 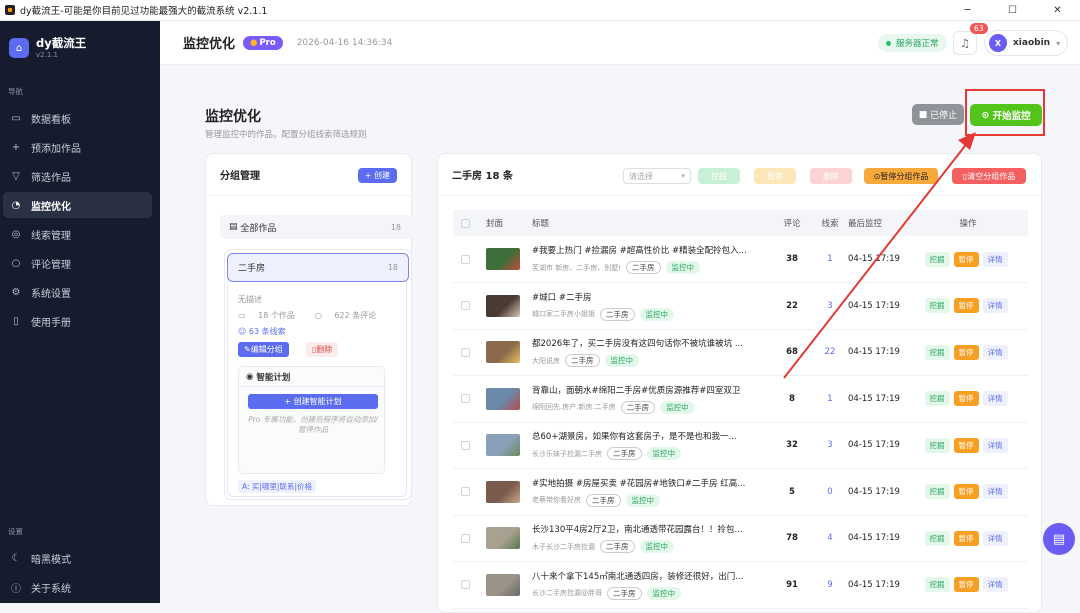 What do you see at coordinates (621, 361) in the screenshot?
I see `status-badge: 监控中` at bounding box center [621, 361].